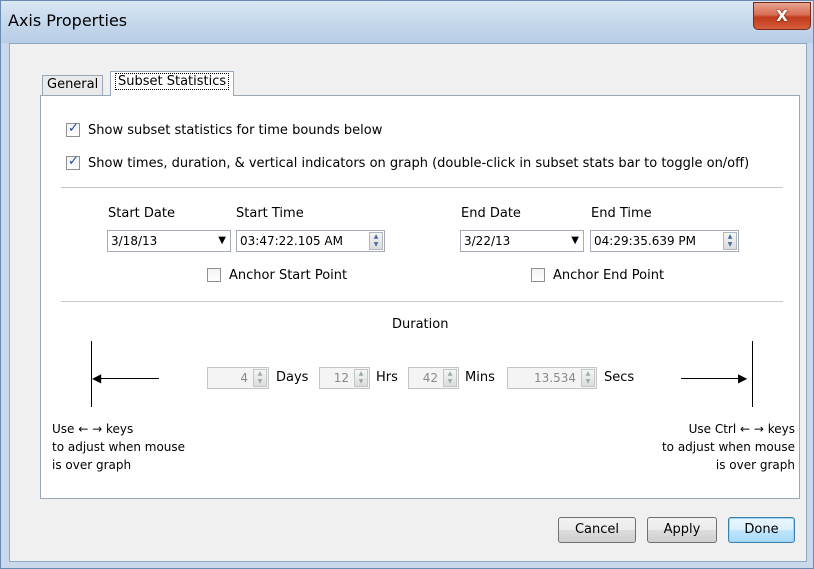 The height and width of the screenshot is (569, 814). I want to click on end-time-field: 04:29:35.639 PM ▲ ▼, so click(664, 241).